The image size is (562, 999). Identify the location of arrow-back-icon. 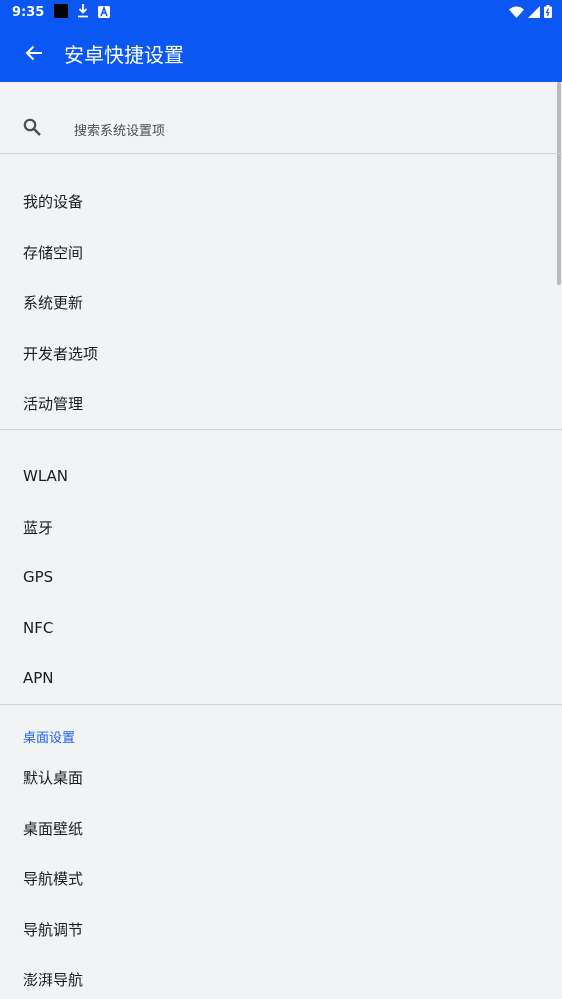
(33, 53).